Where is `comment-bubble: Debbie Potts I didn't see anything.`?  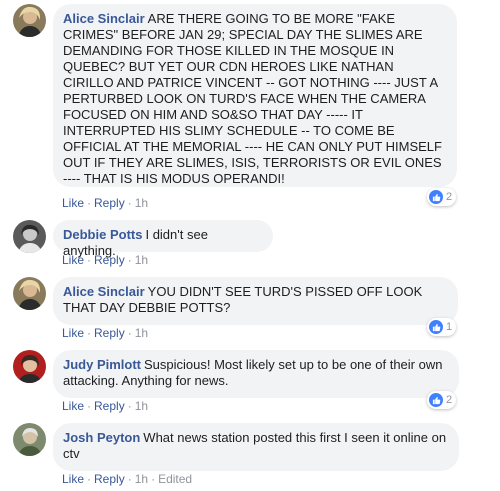 comment-bubble: Debbie Potts I didn't see anything. is located at coordinates (163, 239).